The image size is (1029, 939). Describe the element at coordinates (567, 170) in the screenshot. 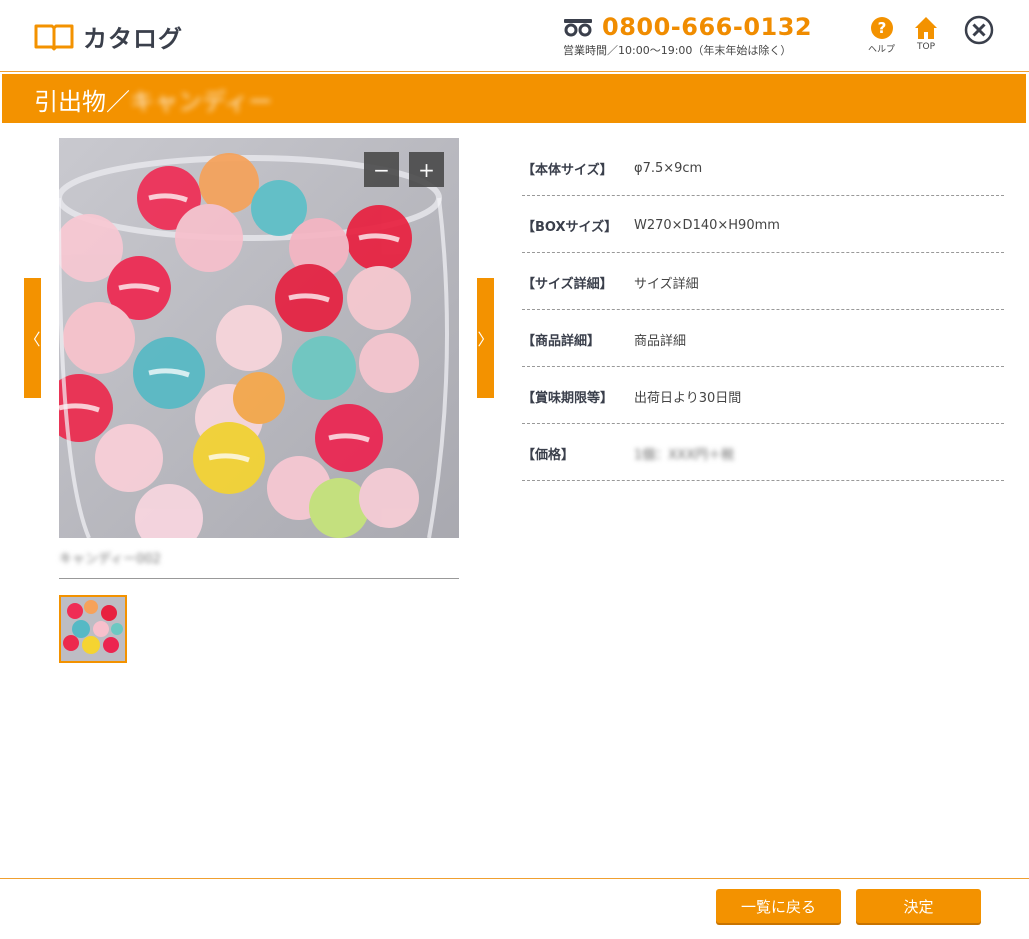

I see `spec-label: 【本体サイズ】` at that location.